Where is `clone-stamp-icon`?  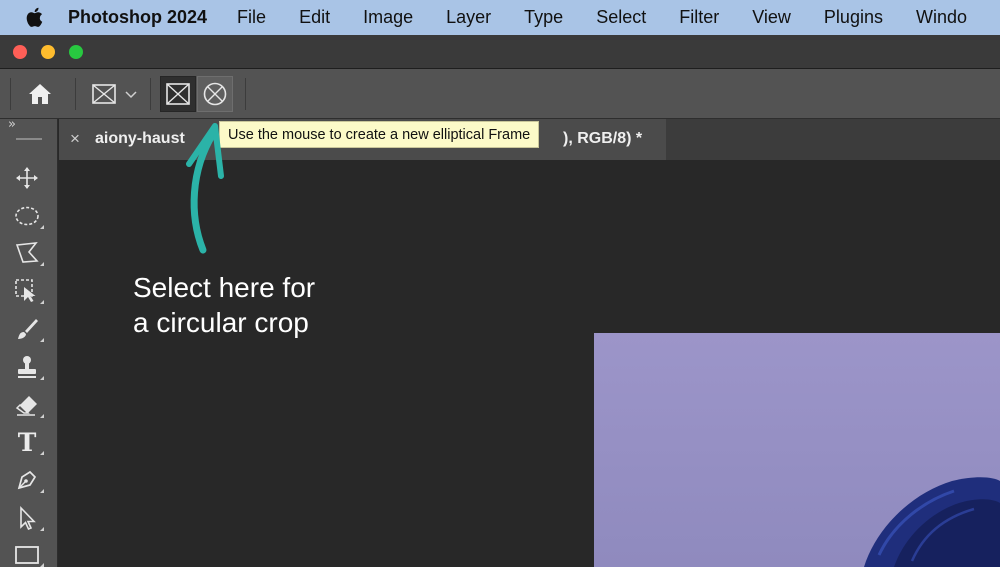 clone-stamp-icon is located at coordinates (27, 367).